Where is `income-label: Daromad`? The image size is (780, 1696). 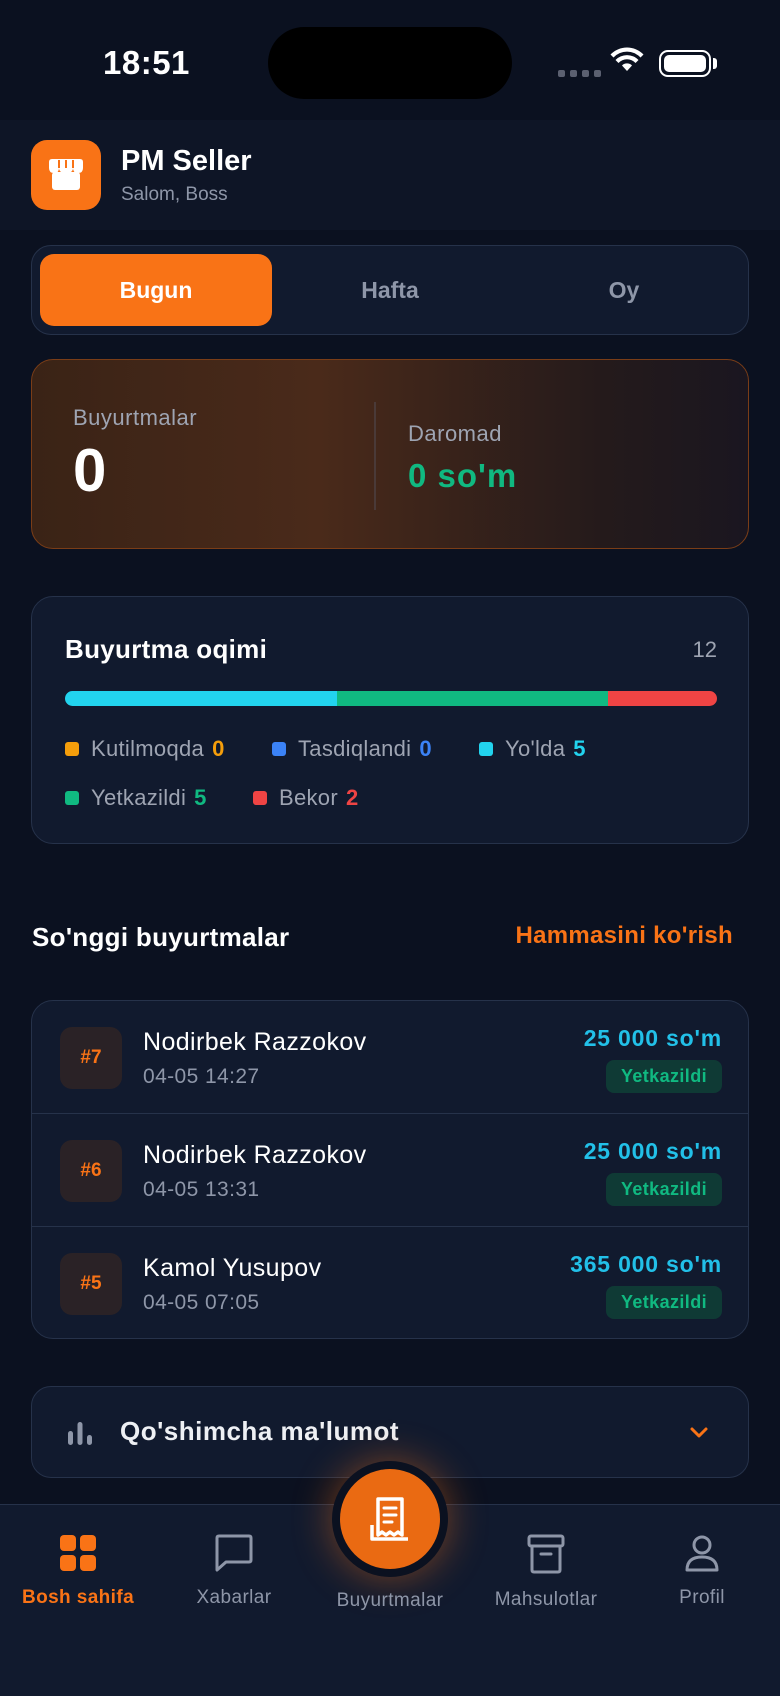
income-label: Daromad is located at coordinates (455, 433).